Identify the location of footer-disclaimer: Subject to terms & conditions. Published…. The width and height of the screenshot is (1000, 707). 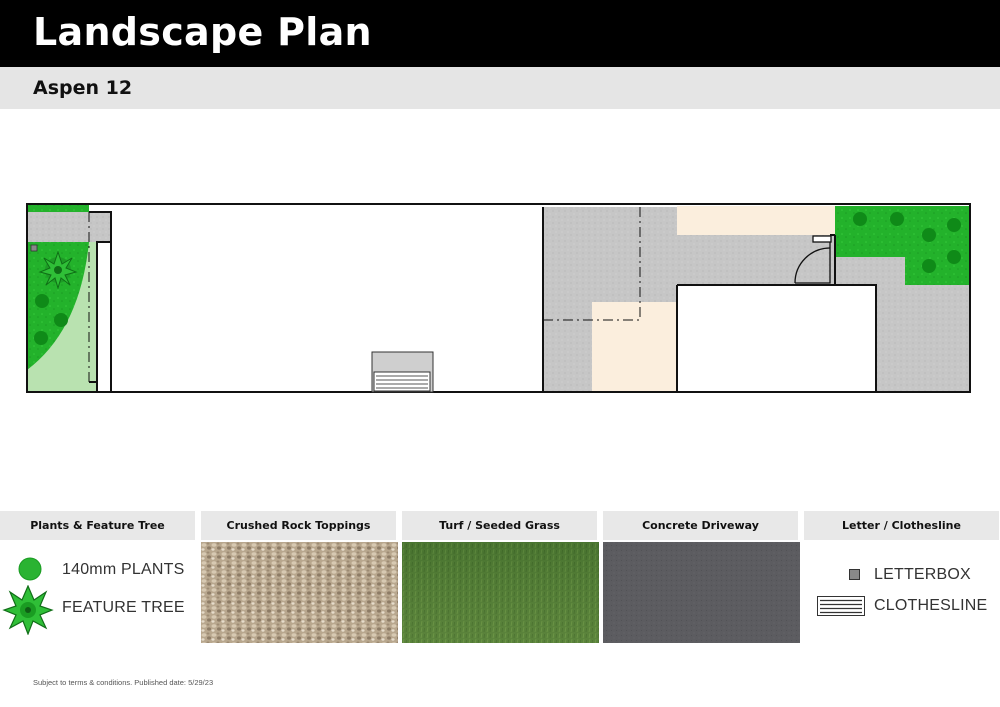
(123, 682).